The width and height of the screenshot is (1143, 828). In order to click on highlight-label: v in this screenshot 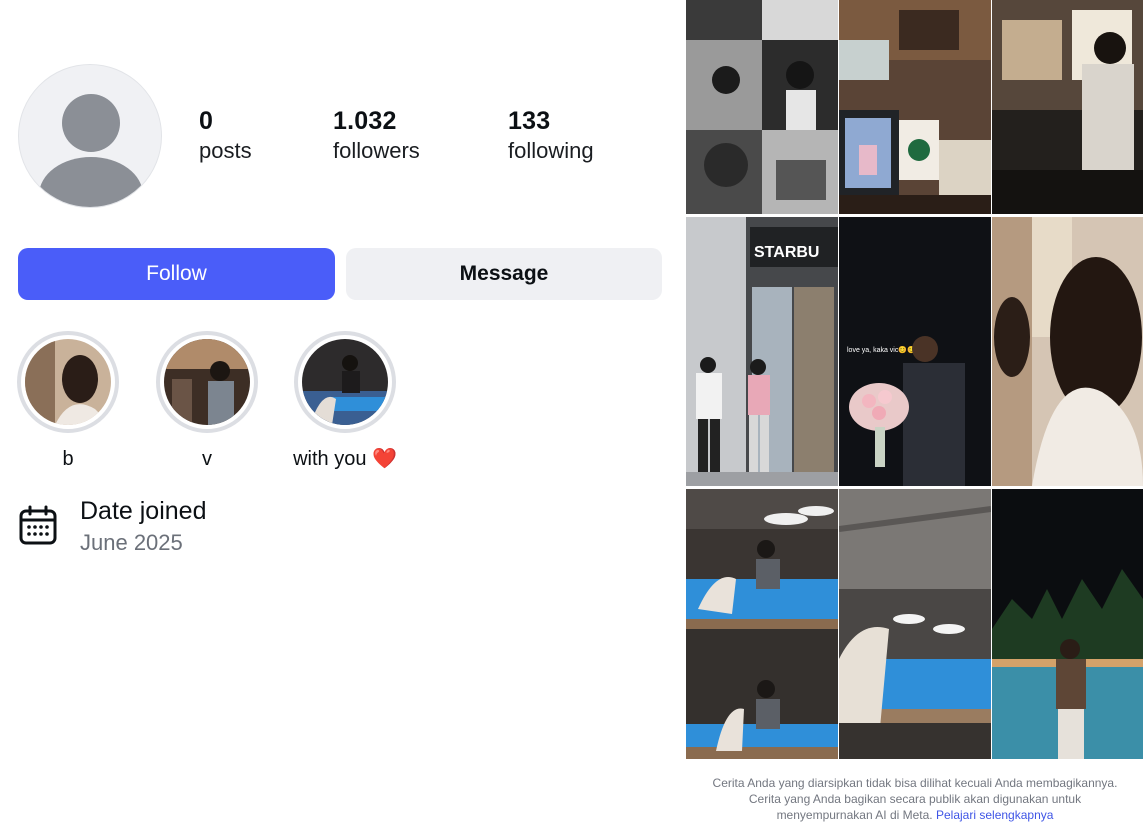, I will do `click(207, 459)`.